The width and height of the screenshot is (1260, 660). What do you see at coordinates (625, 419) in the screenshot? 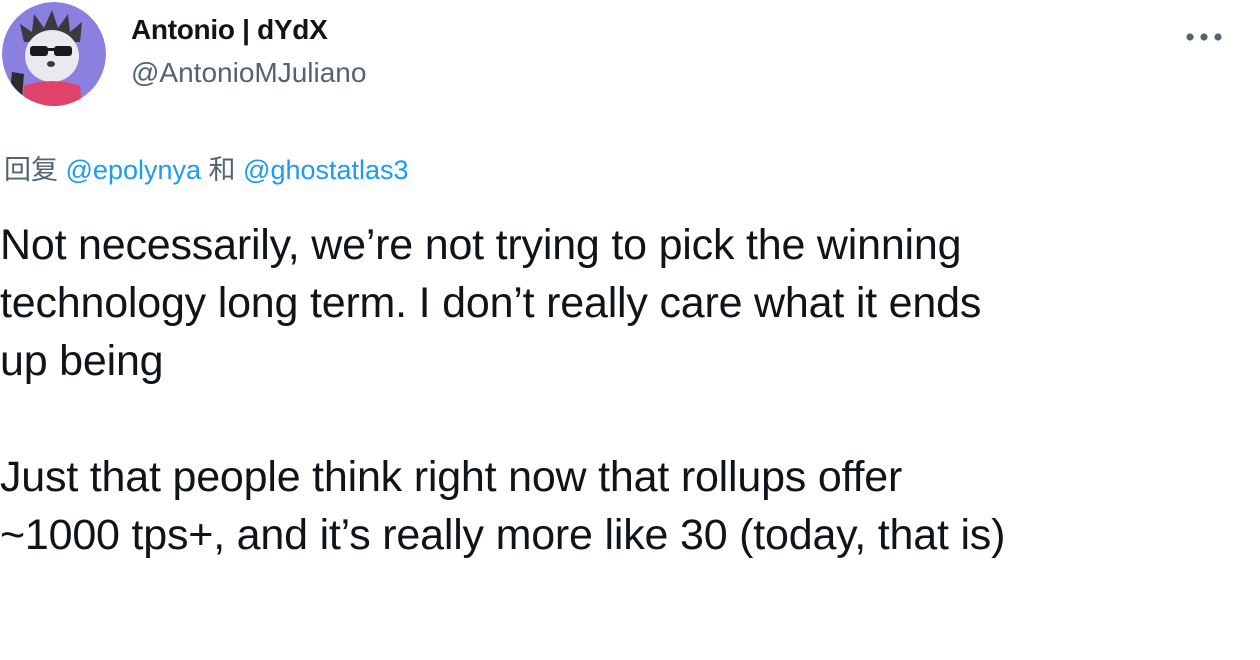
I see `paragraph-break` at bounding box center [625, 419].